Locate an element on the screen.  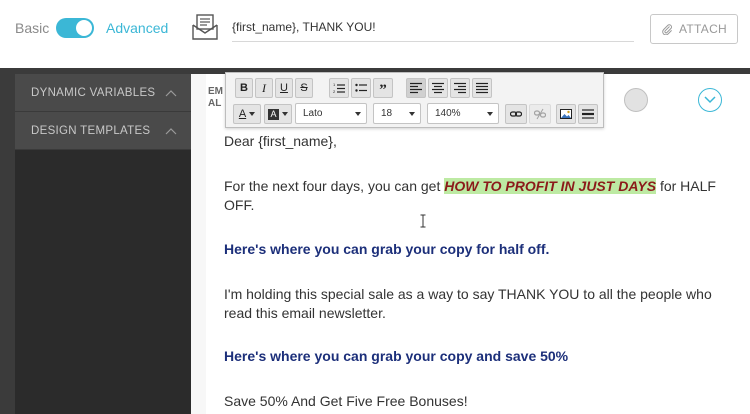
blockquote-button: ” is located at coordinates (383, 88).